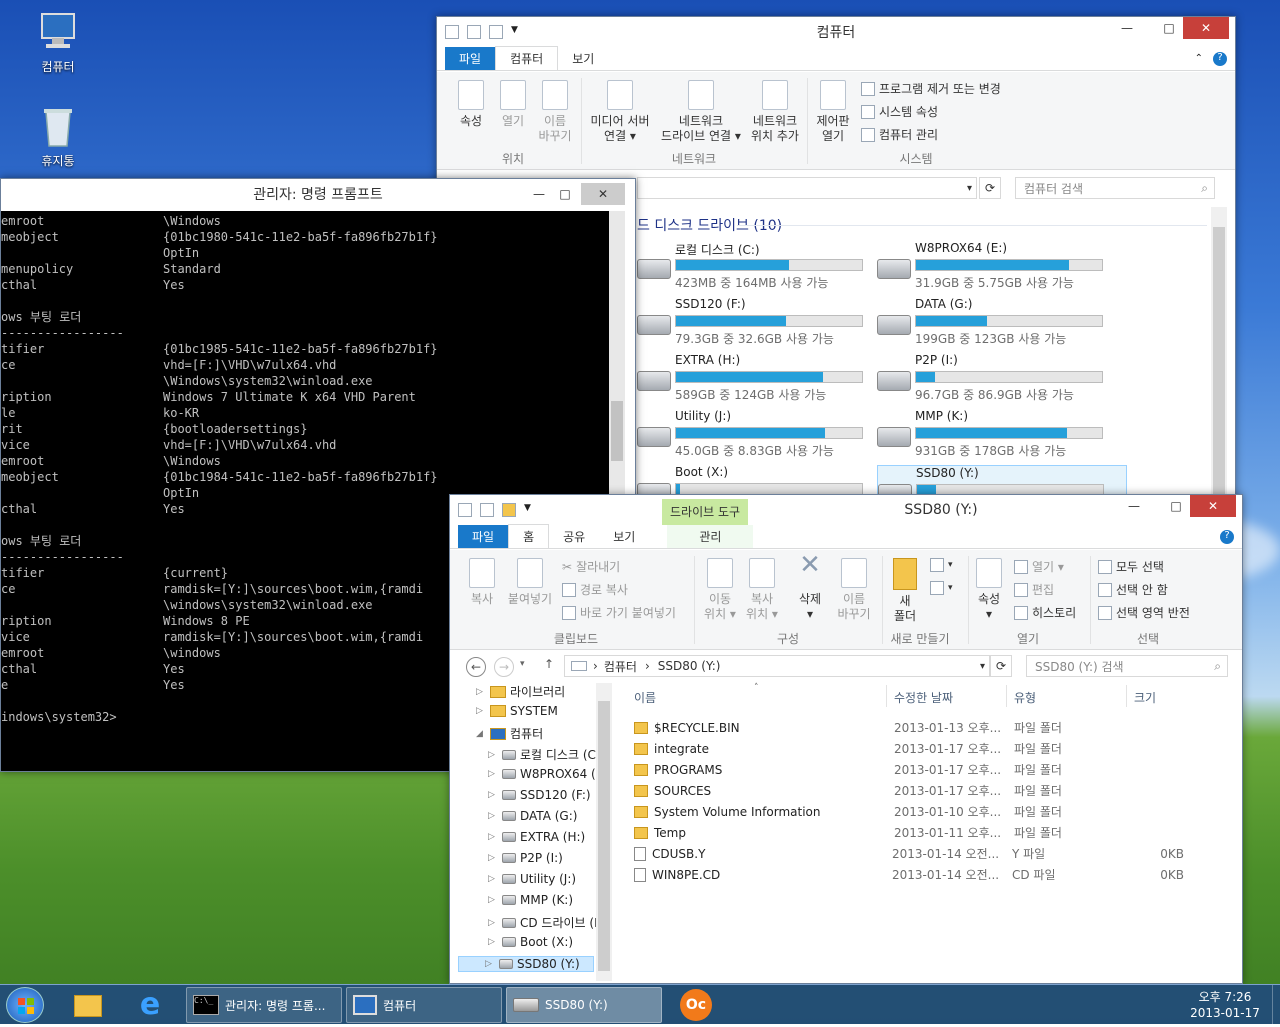  I want to click on properties-button: 속성 ▾, so click(989, 590).